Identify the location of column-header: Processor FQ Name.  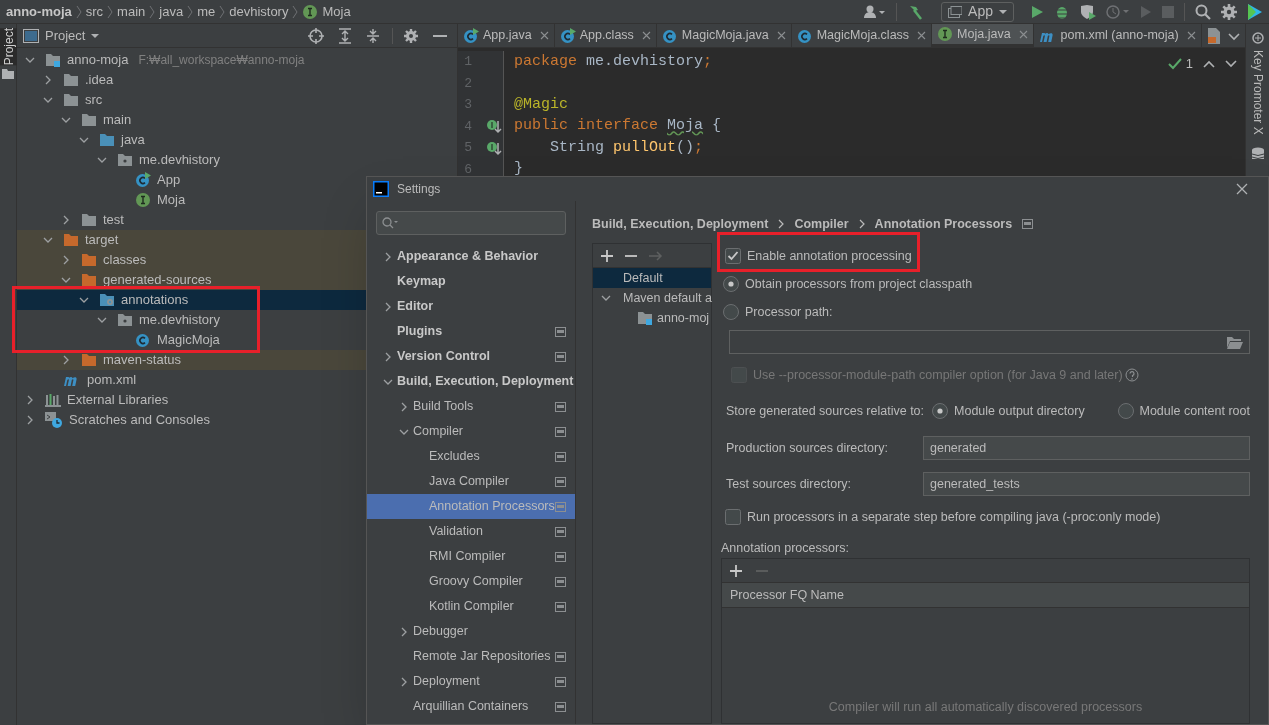
(787, 595).